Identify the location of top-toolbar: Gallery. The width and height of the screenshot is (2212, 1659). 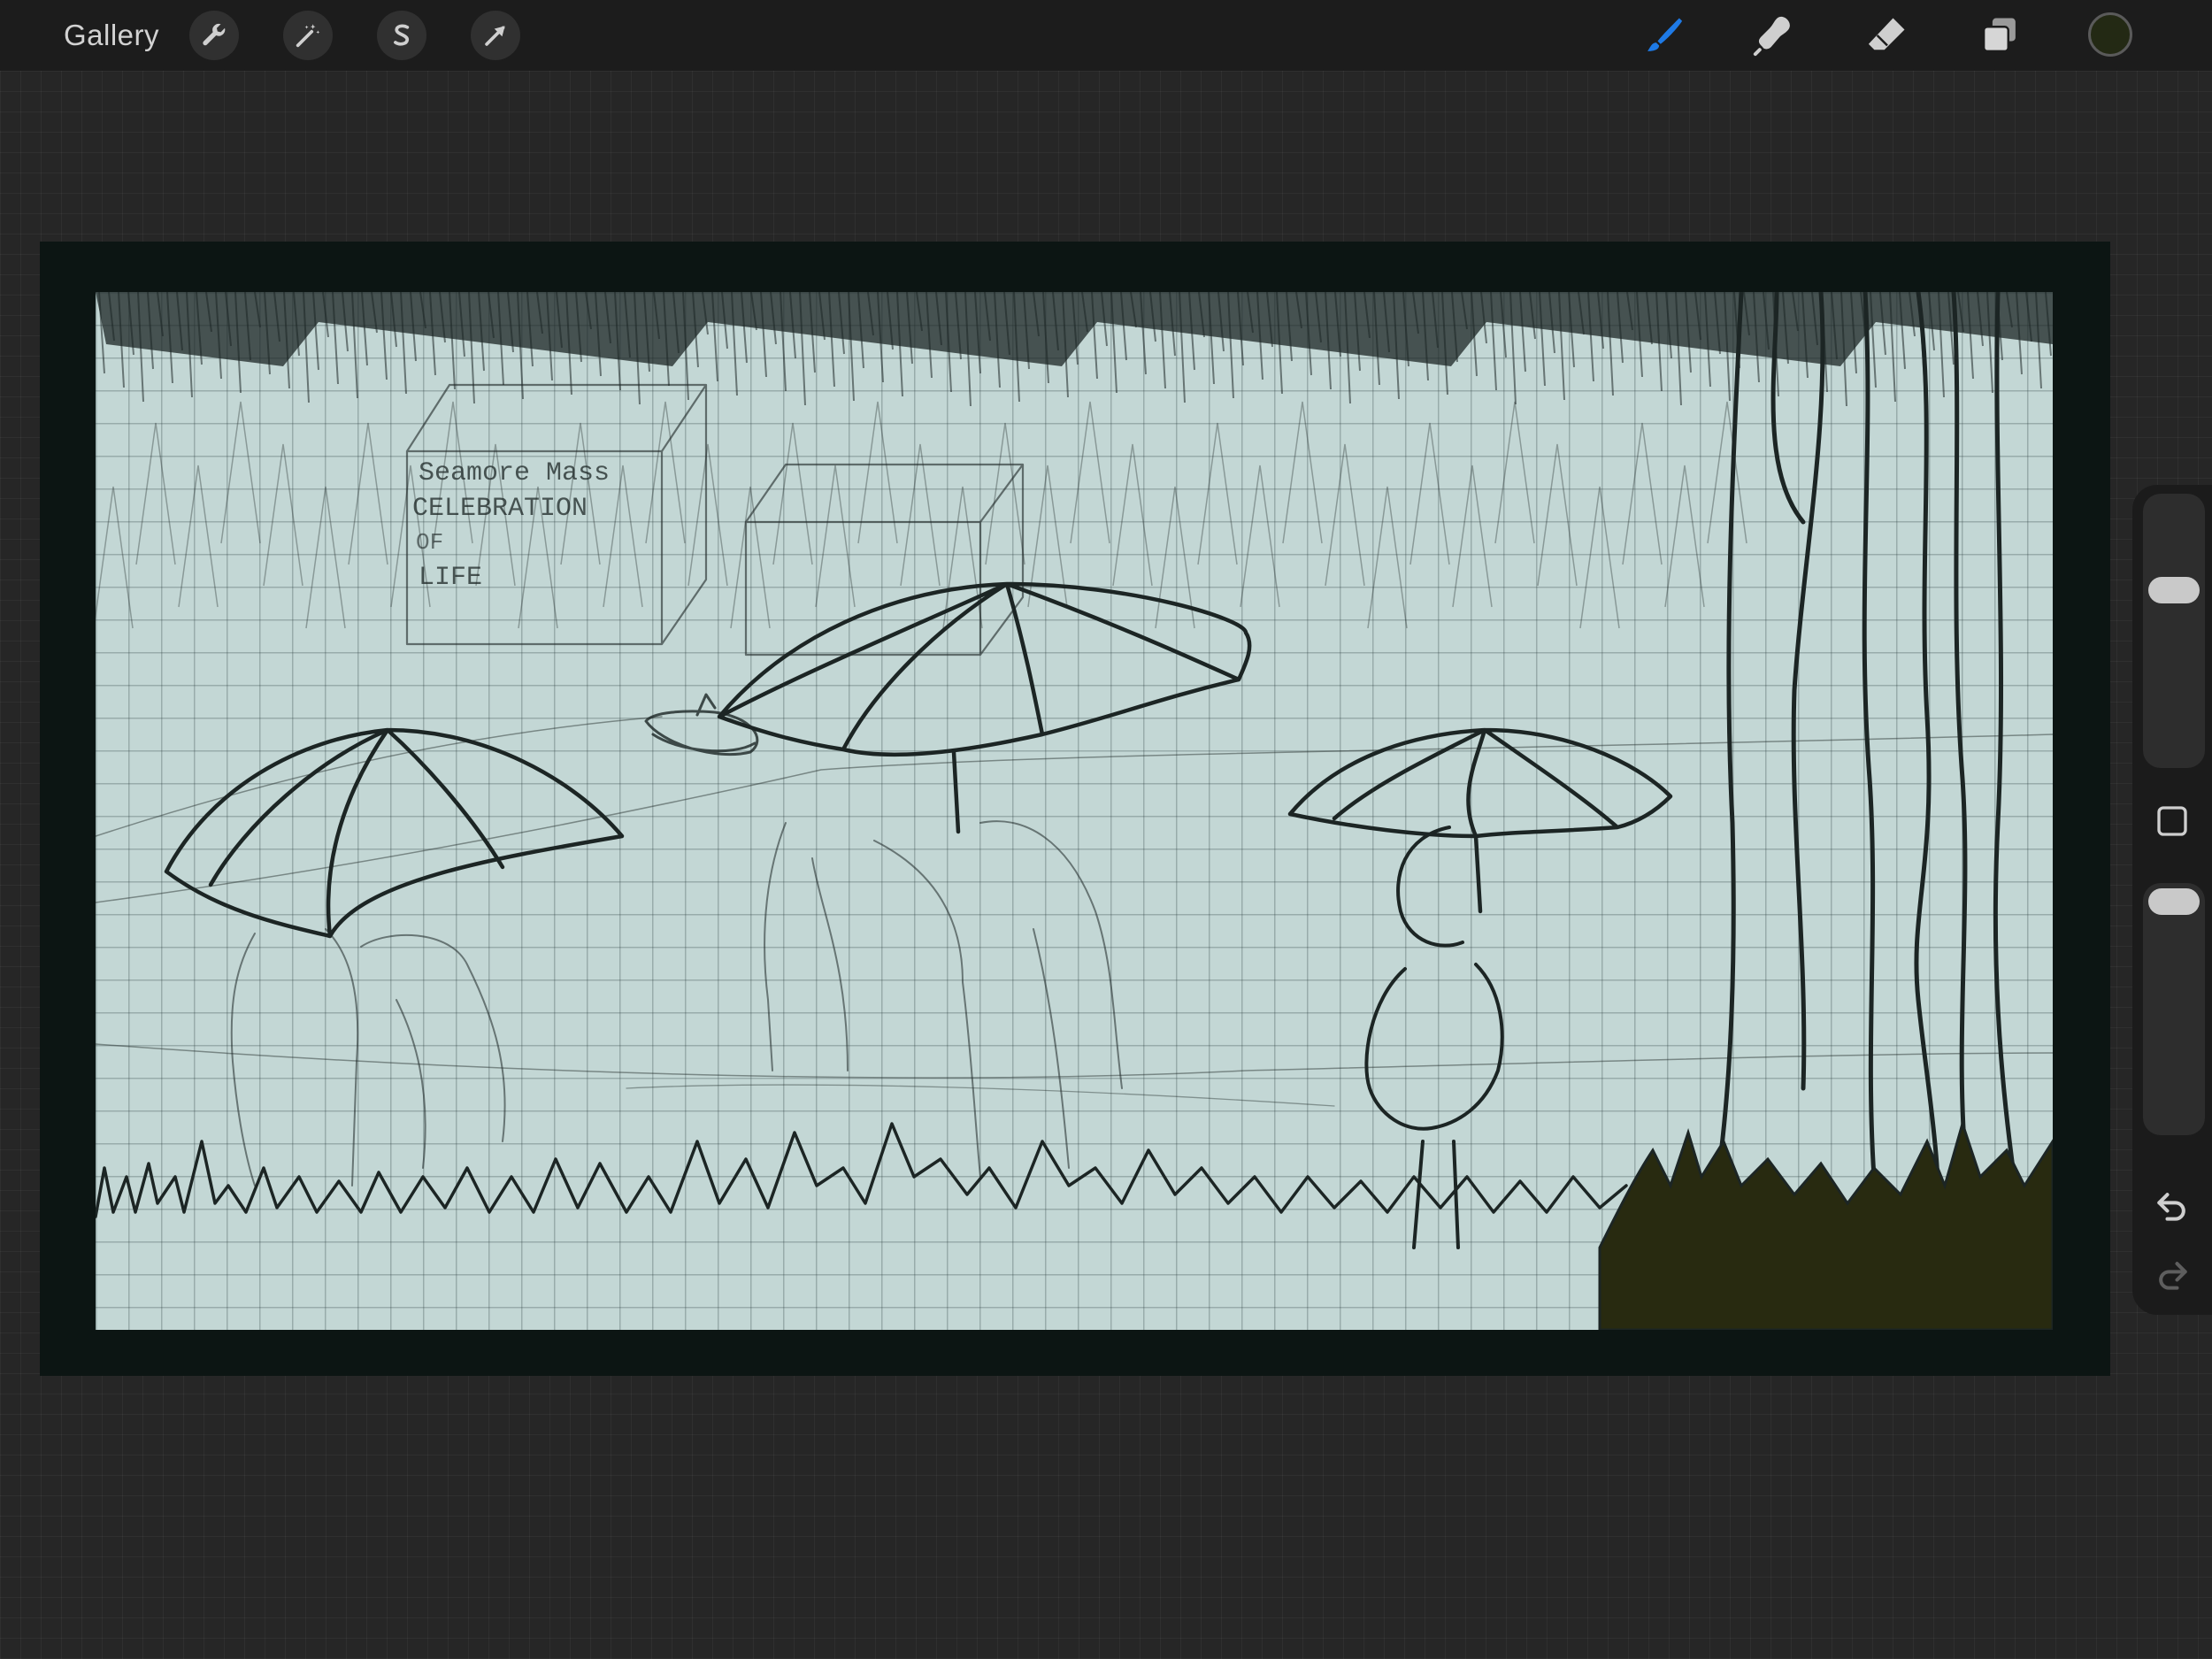
(1106, 36).